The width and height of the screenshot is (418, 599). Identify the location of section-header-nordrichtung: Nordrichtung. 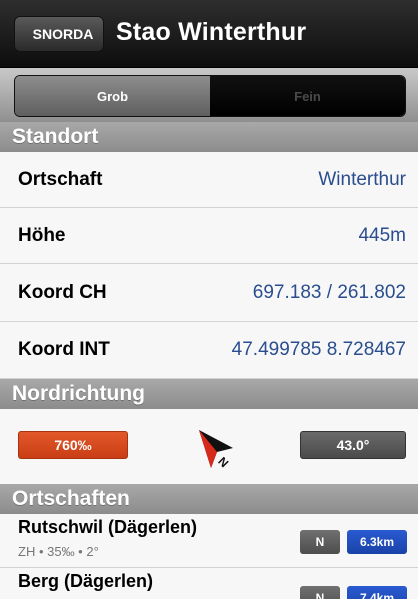
(209, 394).